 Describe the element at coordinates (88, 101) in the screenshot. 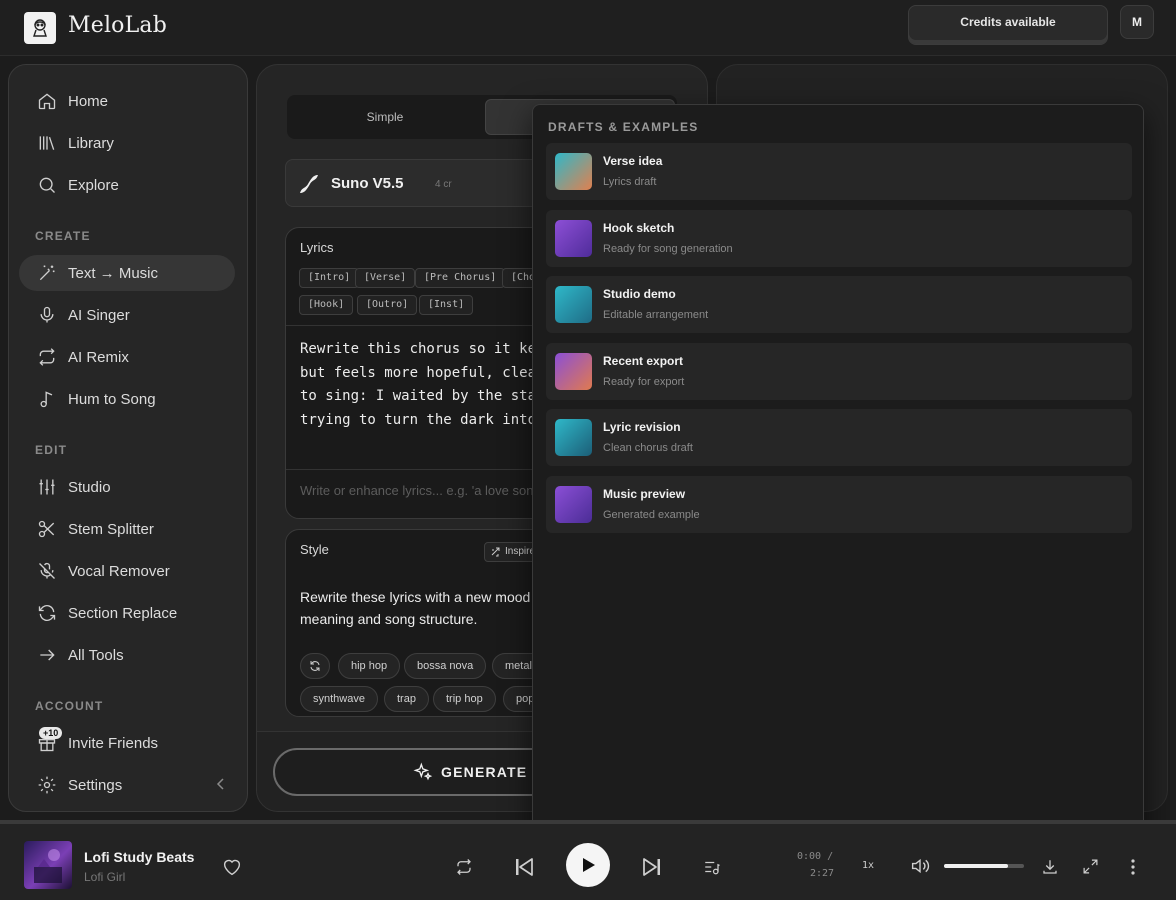

I see `sidebar-item-label: Home` at that location.